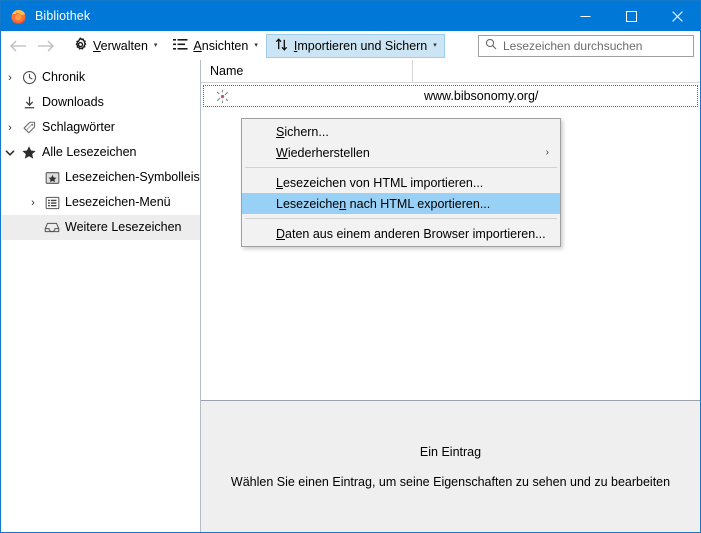 The height and width of the screenshot is (533, 701). What do you see at coordinates (180, 46) in the screenshot?
I see `list-view-icon` at bounding box center [180, 46].